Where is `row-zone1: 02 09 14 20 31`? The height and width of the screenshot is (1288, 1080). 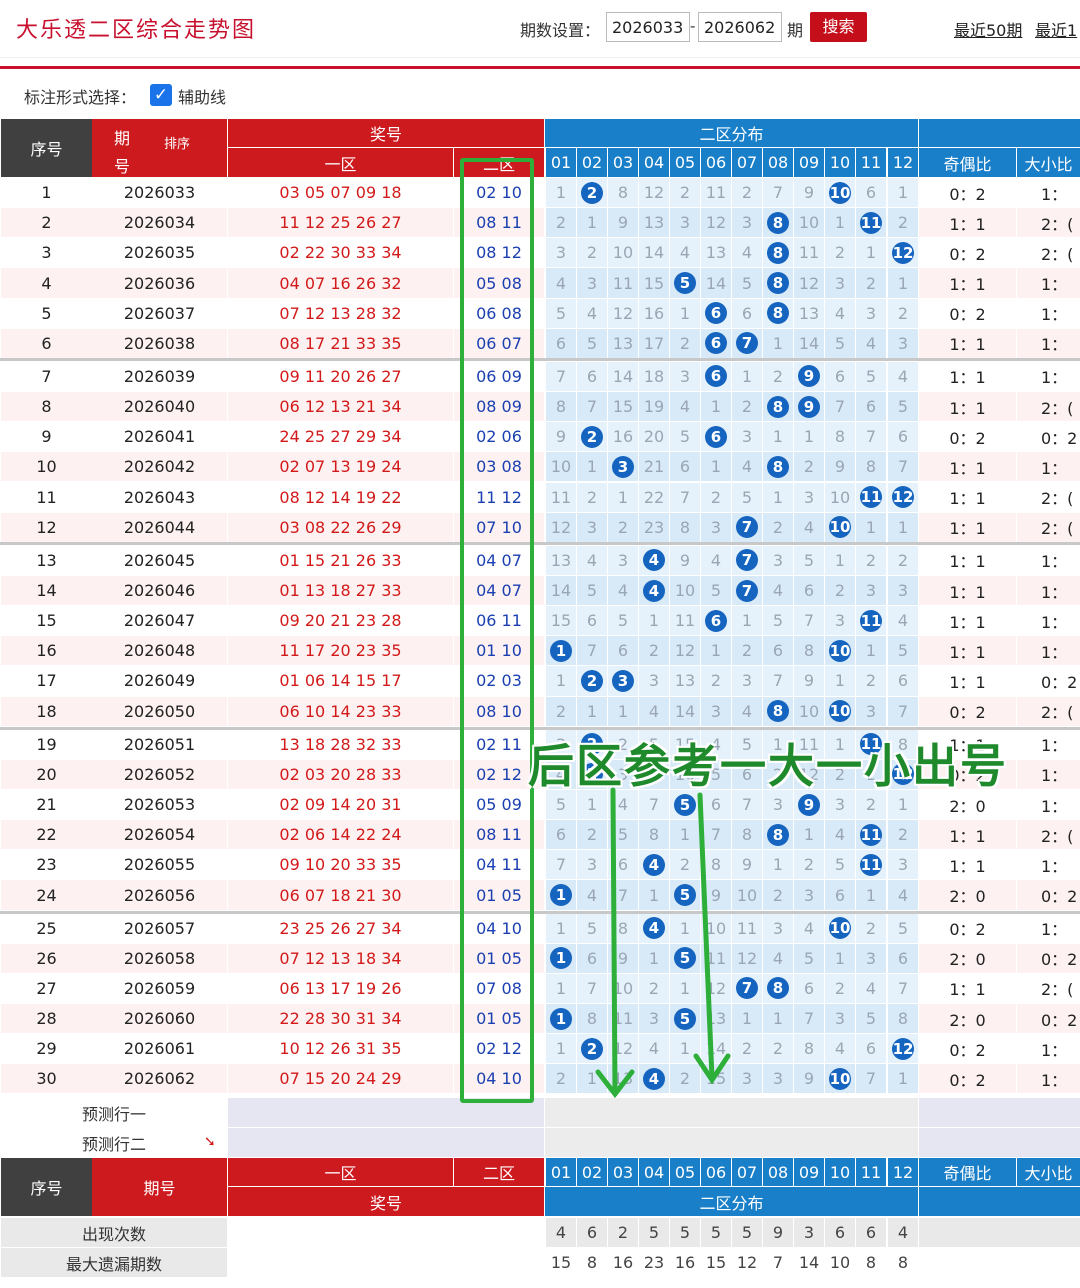 row-zone1: 02 09 14 20 31 is located at coordinates (340, 805).